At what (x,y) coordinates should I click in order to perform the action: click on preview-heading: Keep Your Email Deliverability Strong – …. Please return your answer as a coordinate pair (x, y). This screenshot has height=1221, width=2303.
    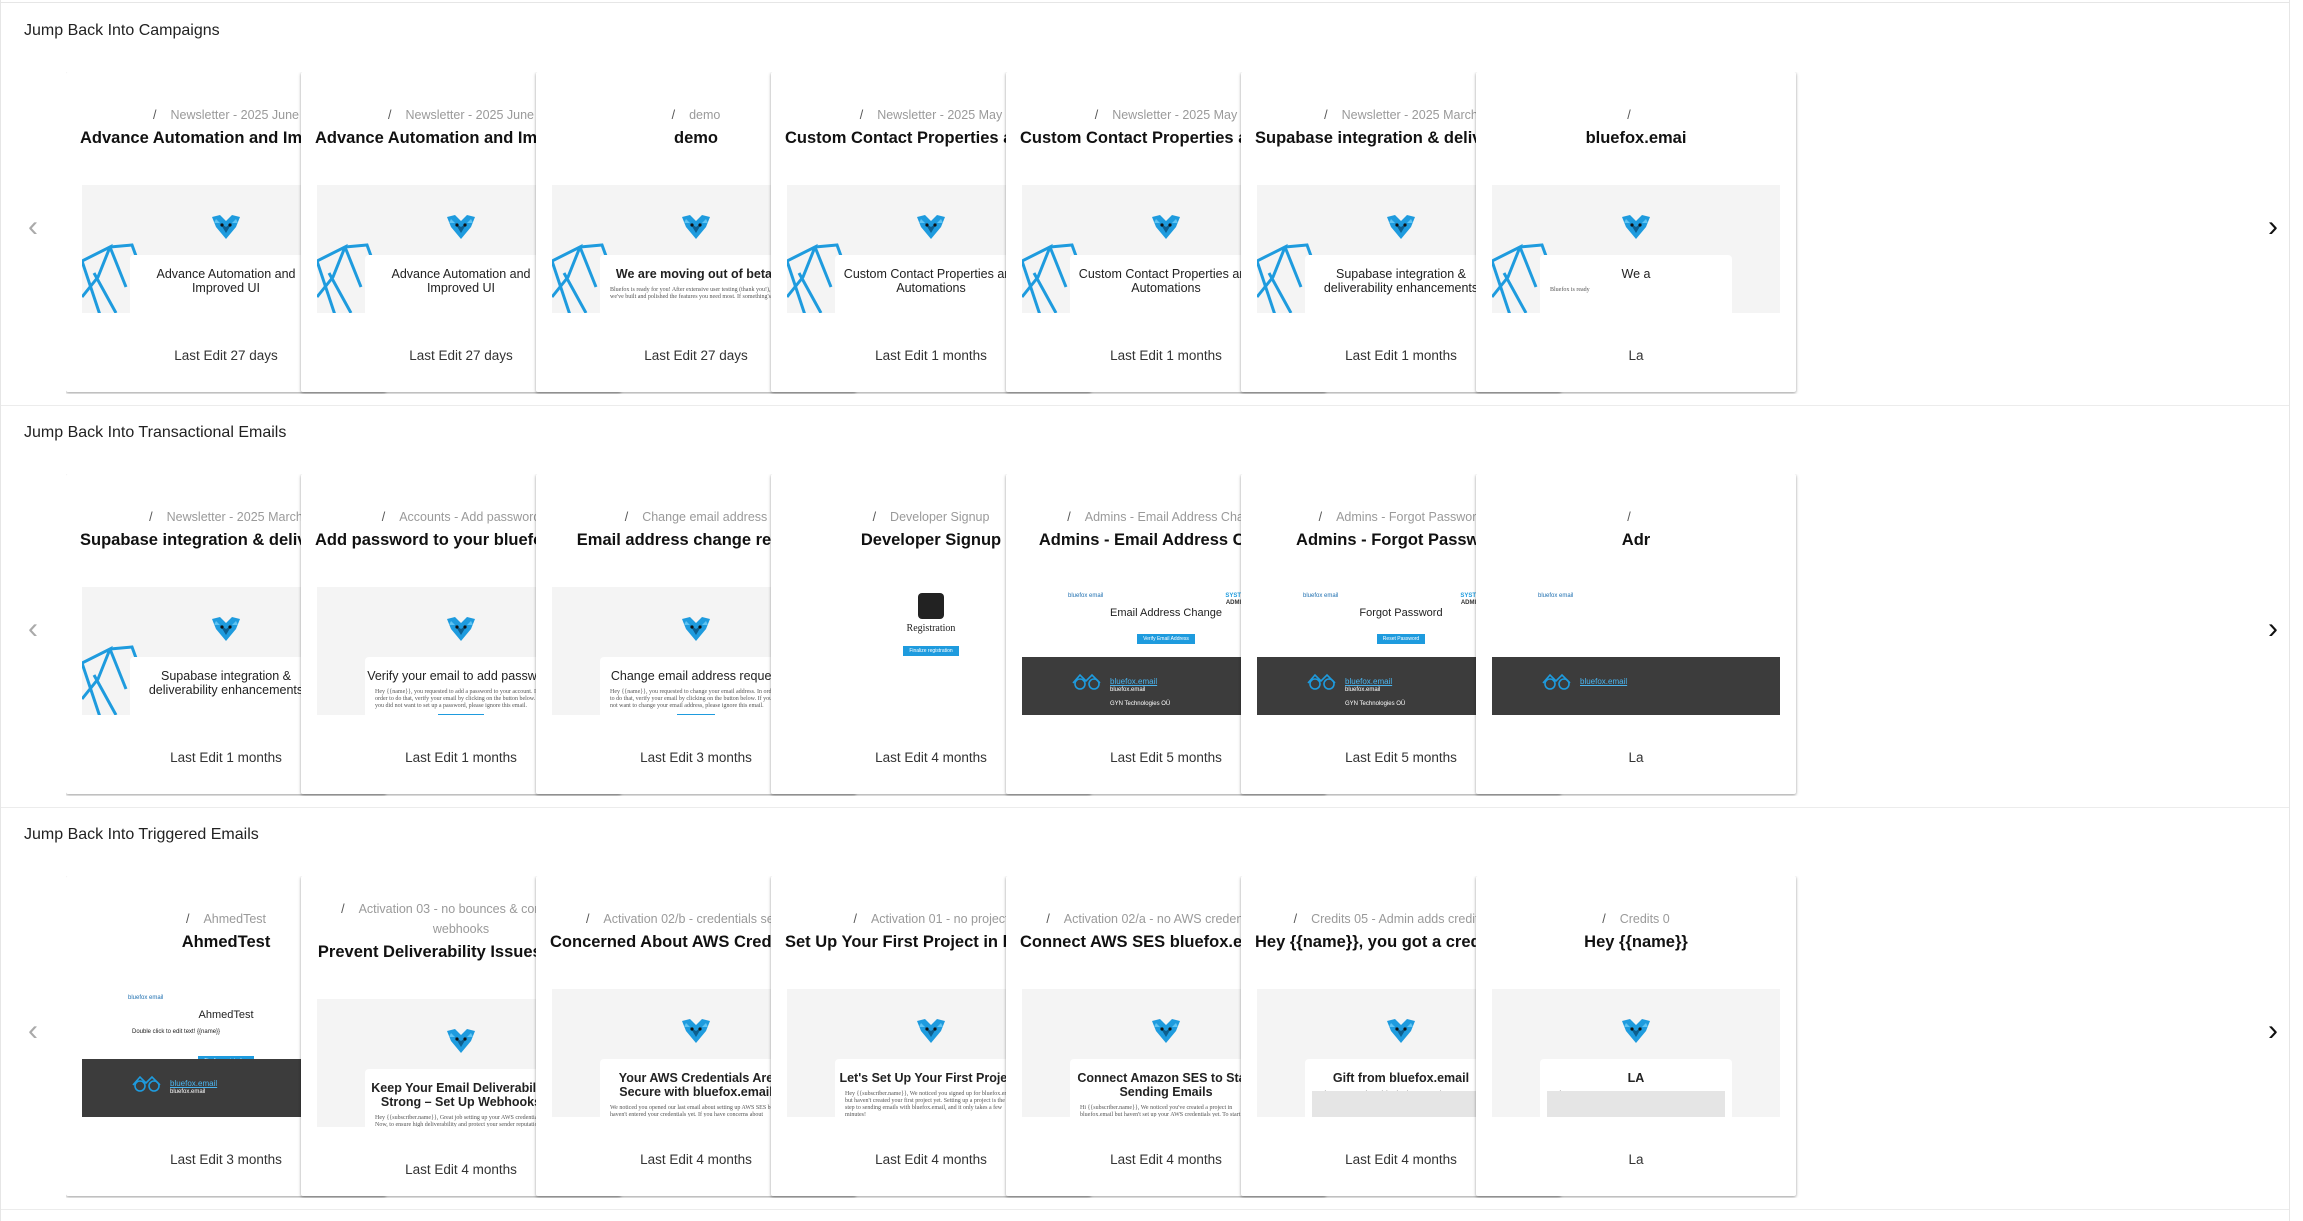
    Looking at the image, I should click on (461, 1095).